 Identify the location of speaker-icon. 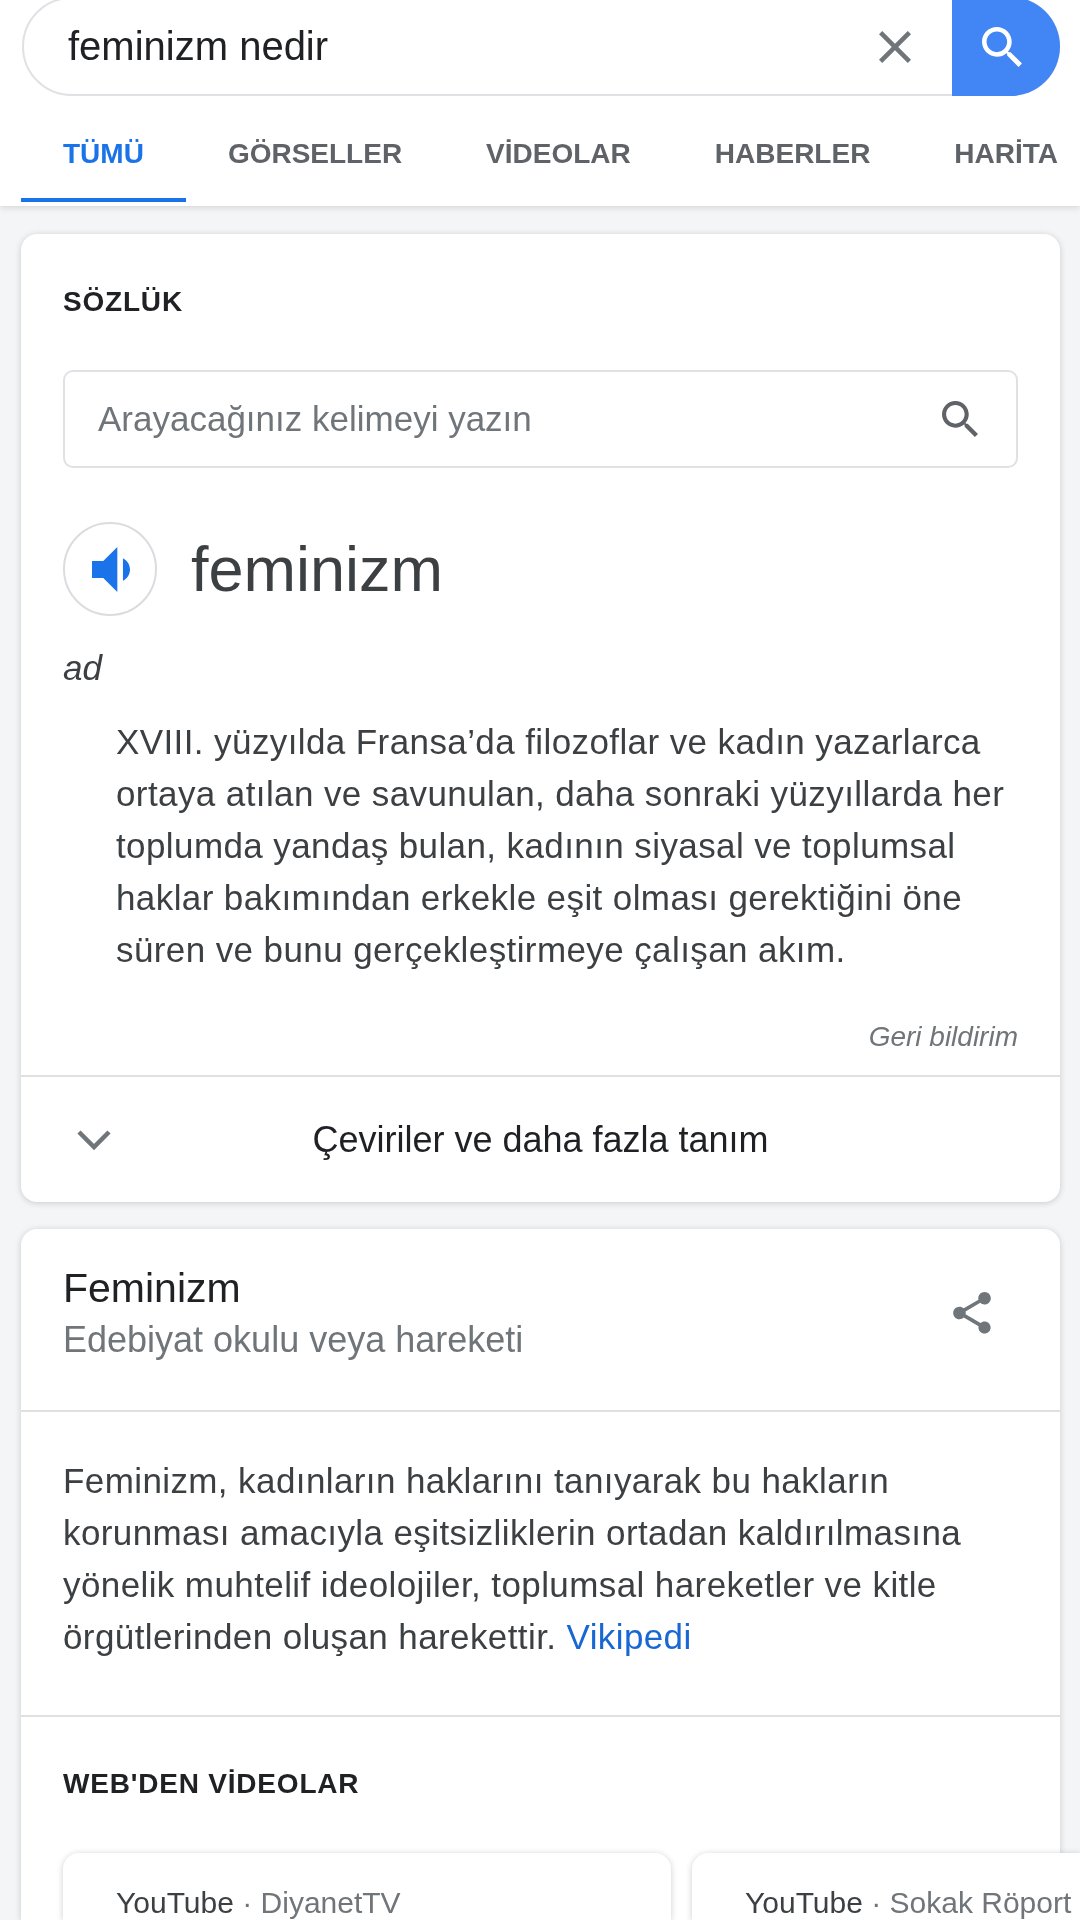
(111, 569).